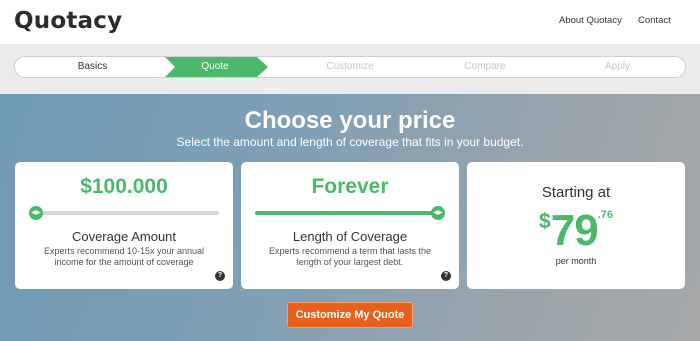 The width and height of the screenshot is (700, 341). I want to click on coverage-length-slider-track, so click(350, 213).